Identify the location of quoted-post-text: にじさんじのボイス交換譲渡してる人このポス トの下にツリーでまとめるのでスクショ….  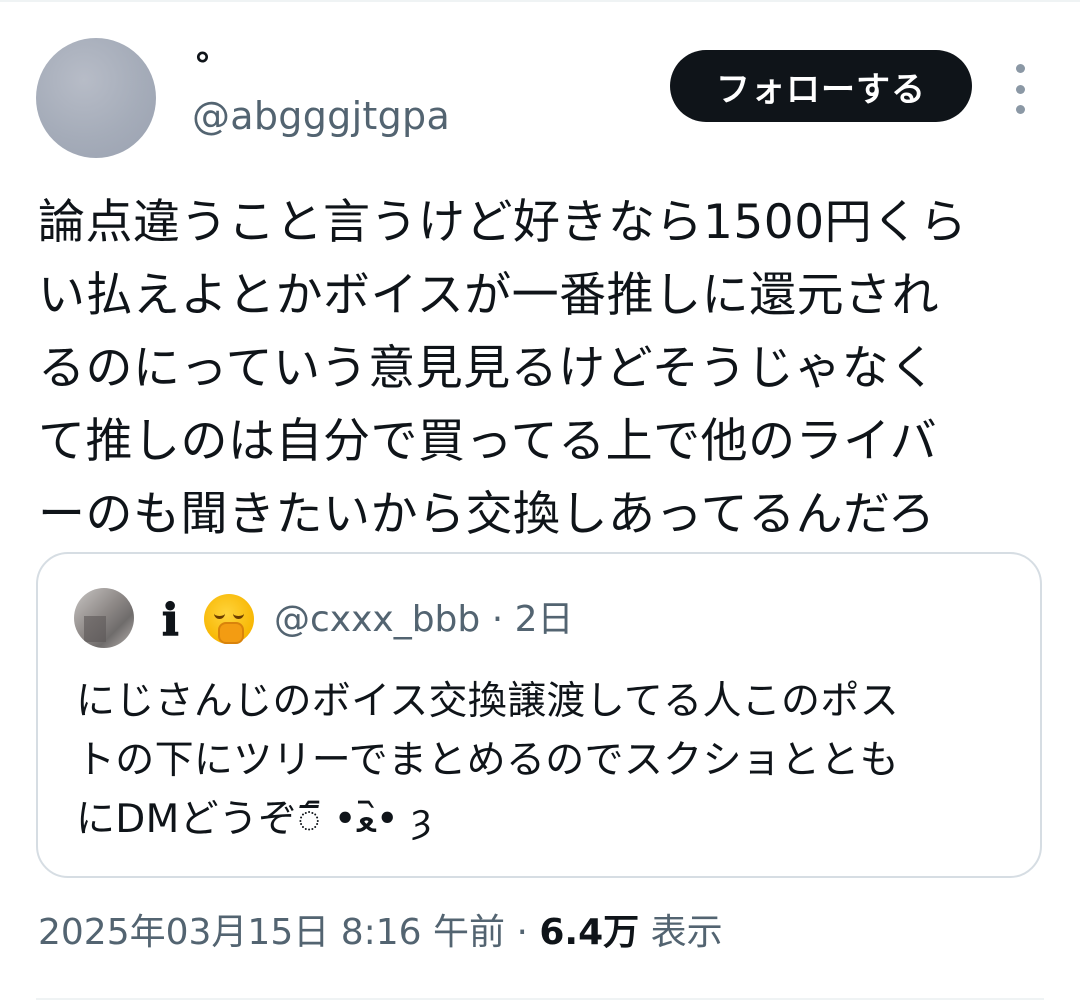
(487, 760).